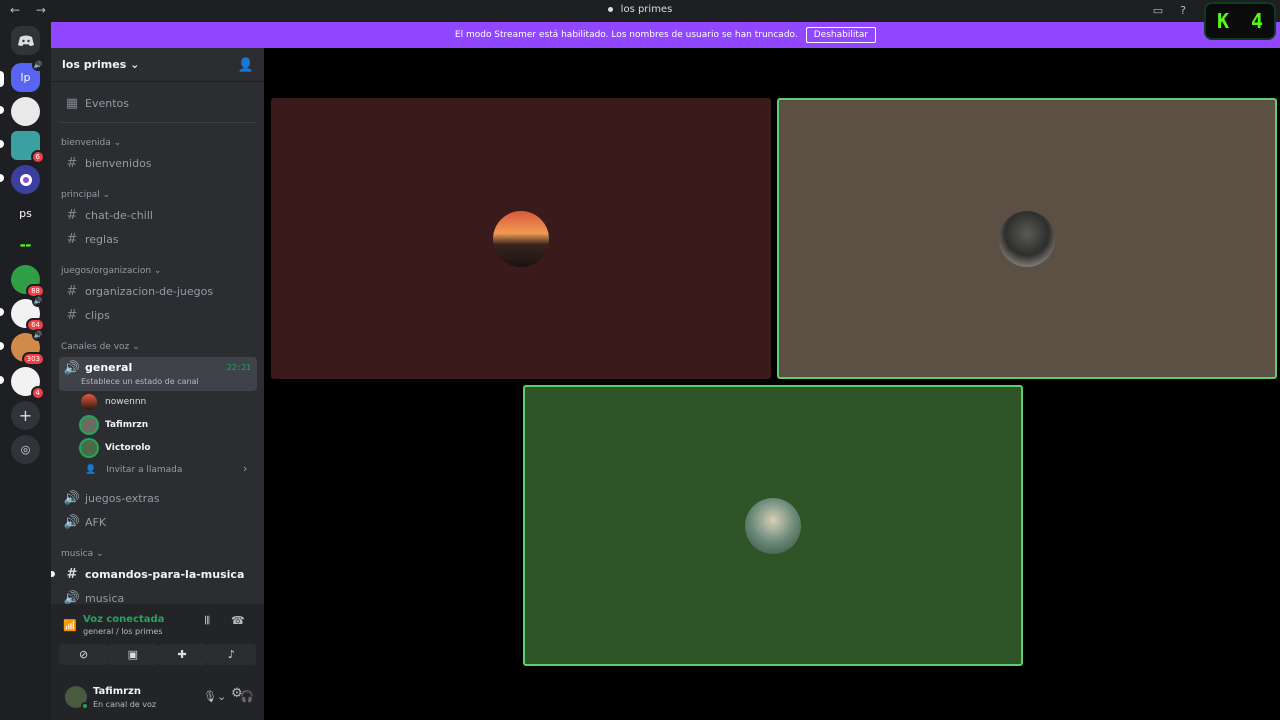 This screenshot has width=1280, height=720. What do you see at coordinates (140, 381) in the screenshot?
I see `set-channel-status: Establece un estado de canal` at bounding box center [140, 381].